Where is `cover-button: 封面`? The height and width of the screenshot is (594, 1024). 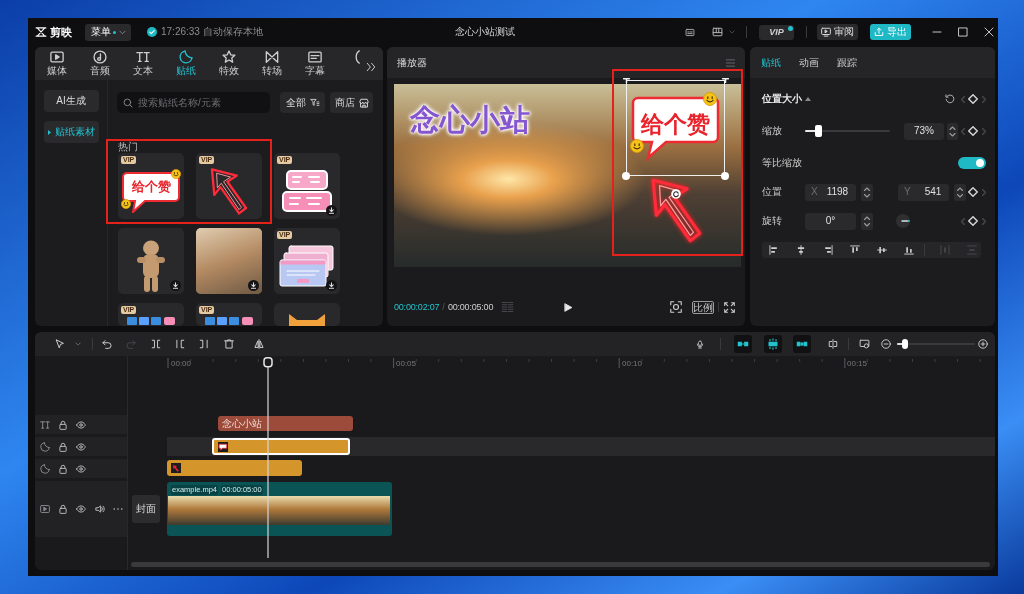
cover-button: 封面 is located at coordinates (146, 509).